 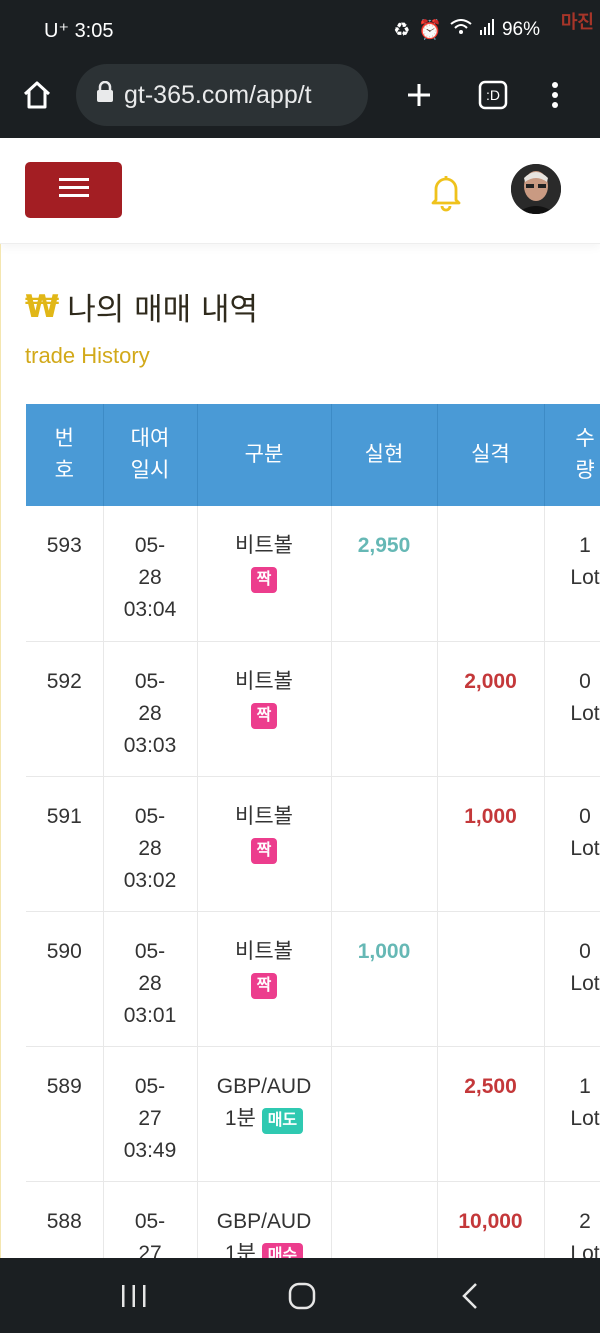 I want to click on menu-button, so click(x=73, y=190).